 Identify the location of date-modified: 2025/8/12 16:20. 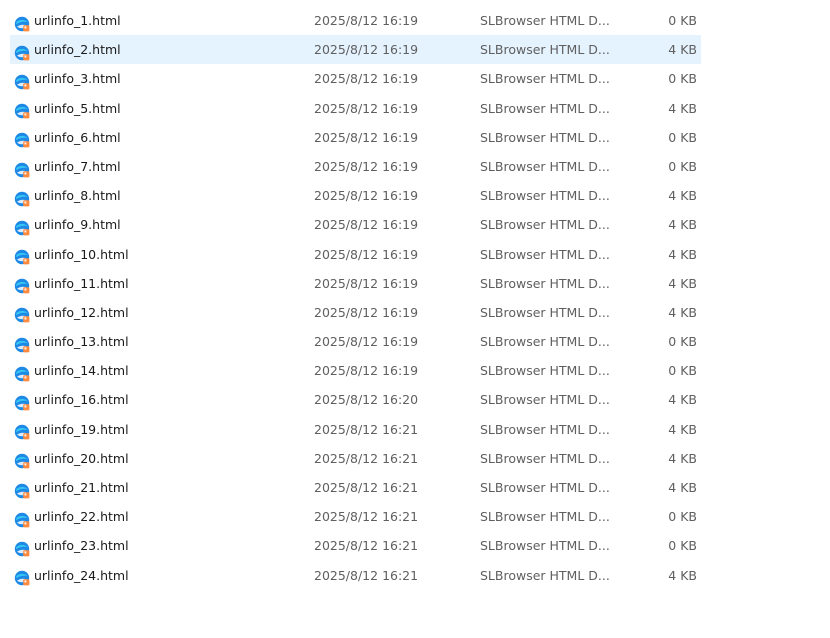
(366, 400).